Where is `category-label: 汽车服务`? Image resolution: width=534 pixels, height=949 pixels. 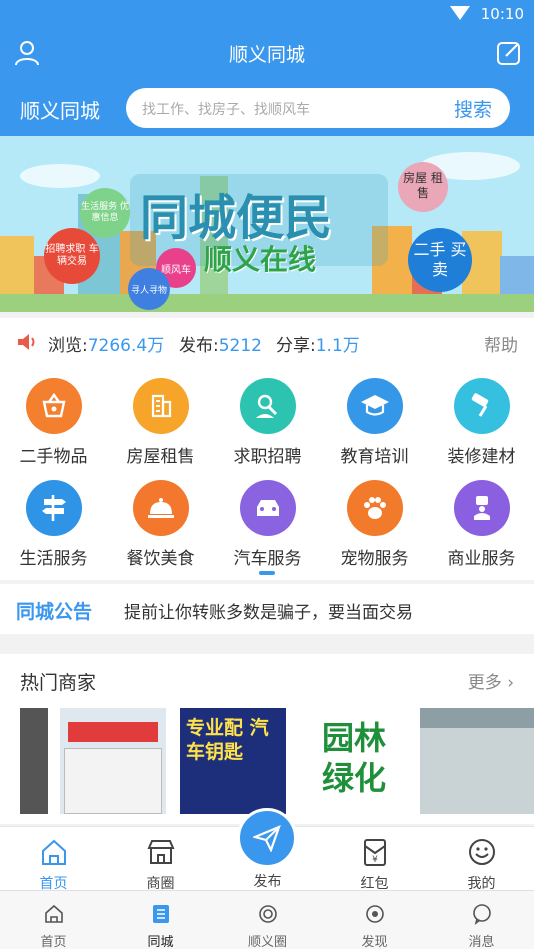
category-label: 汽车服务 is located at coordinates (267, 559).